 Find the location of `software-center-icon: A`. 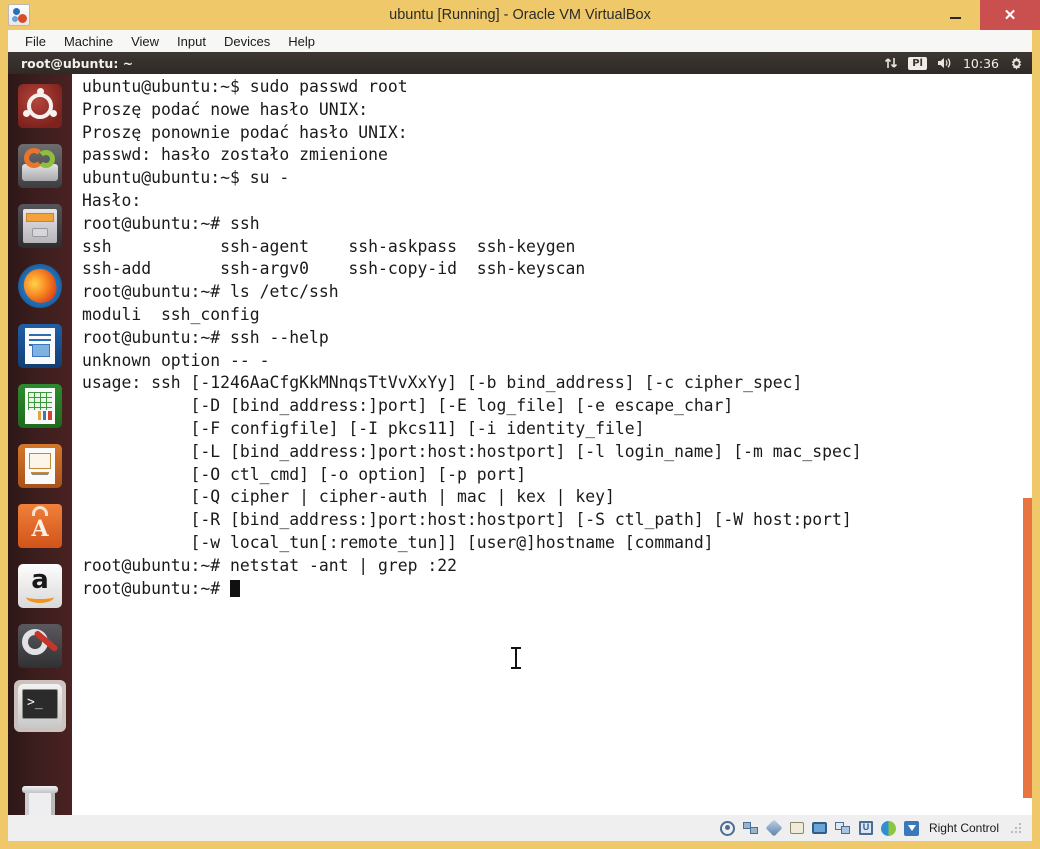

software-center-icon: A is located at coordinates (40, 526).